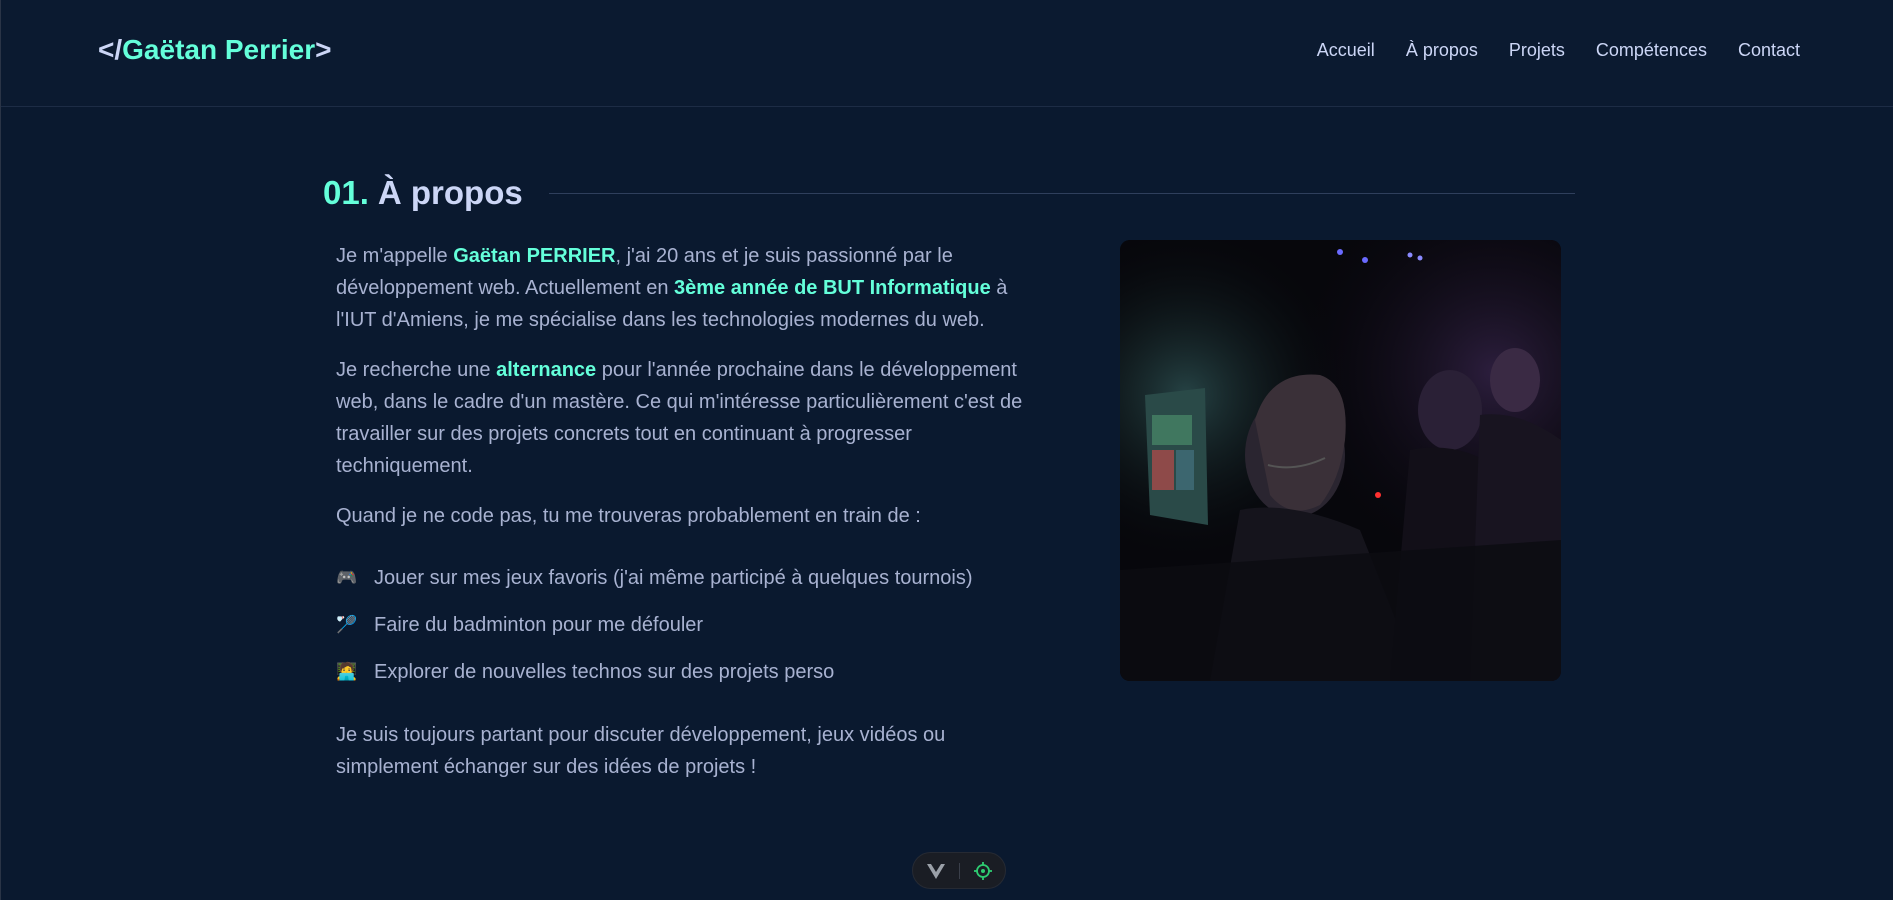  Describe the element at coordinates (346, 192) in the screenshot. I see `section-number: 01.` at that location.